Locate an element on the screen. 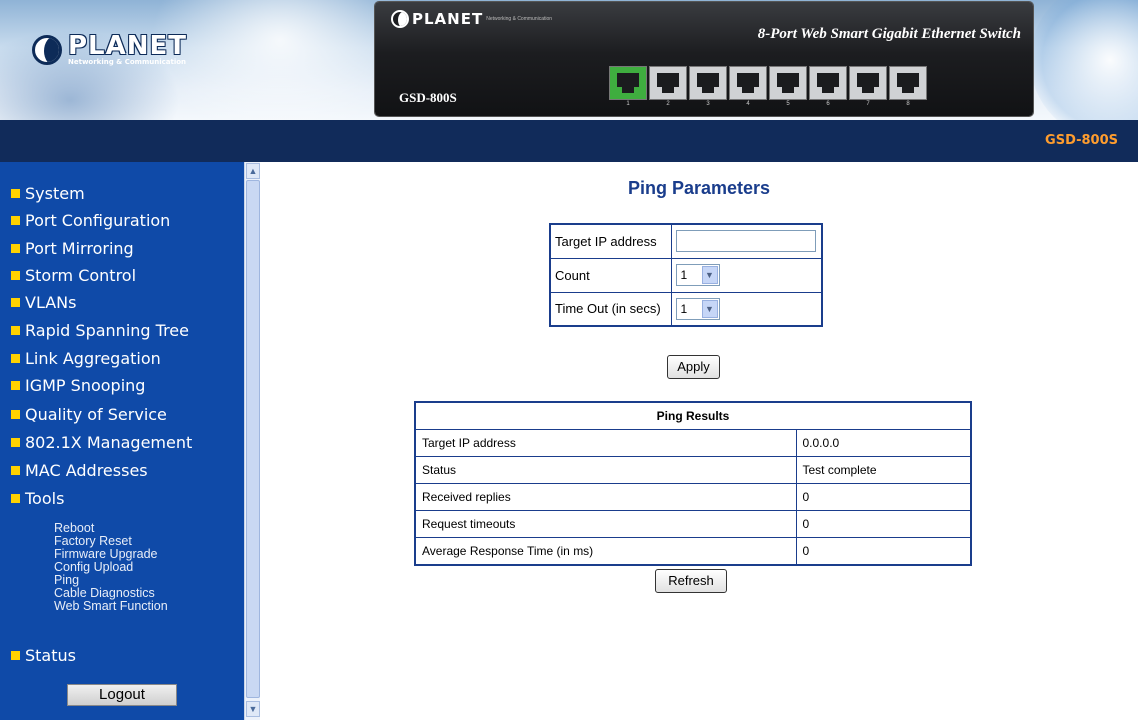 Image resolution: width=1138 pixels, height=720 pixels. sidebar-item-label: Tools is located at coordinates (45, 498).